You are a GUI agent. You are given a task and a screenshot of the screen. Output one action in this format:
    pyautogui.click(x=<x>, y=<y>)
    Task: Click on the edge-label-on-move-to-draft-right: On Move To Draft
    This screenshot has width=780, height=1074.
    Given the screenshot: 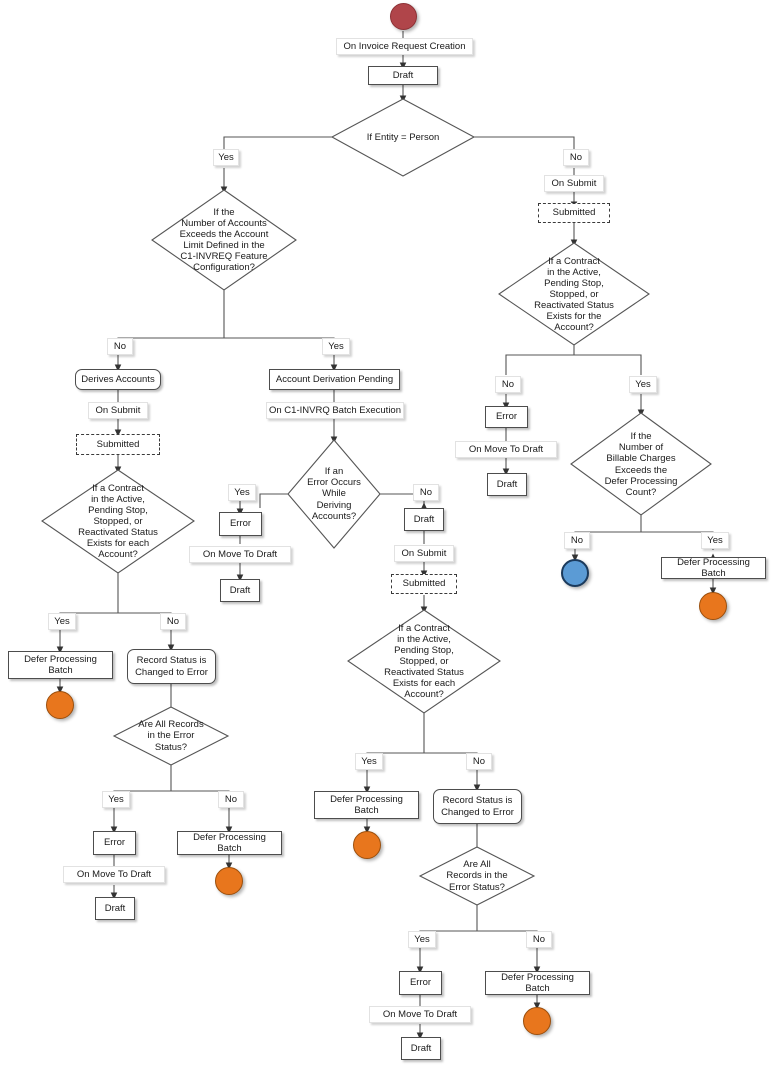 What is the action you would take?
    pyautogui.click(x=506, y=449)
    